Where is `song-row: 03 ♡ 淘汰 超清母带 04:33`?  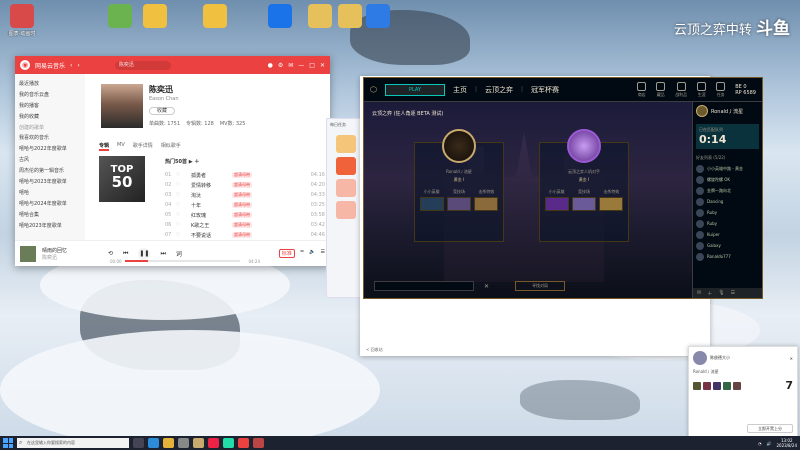
song-row: 03 ♡ 淘汰 超清母带 04:33 is located at coordinates (245, 195).